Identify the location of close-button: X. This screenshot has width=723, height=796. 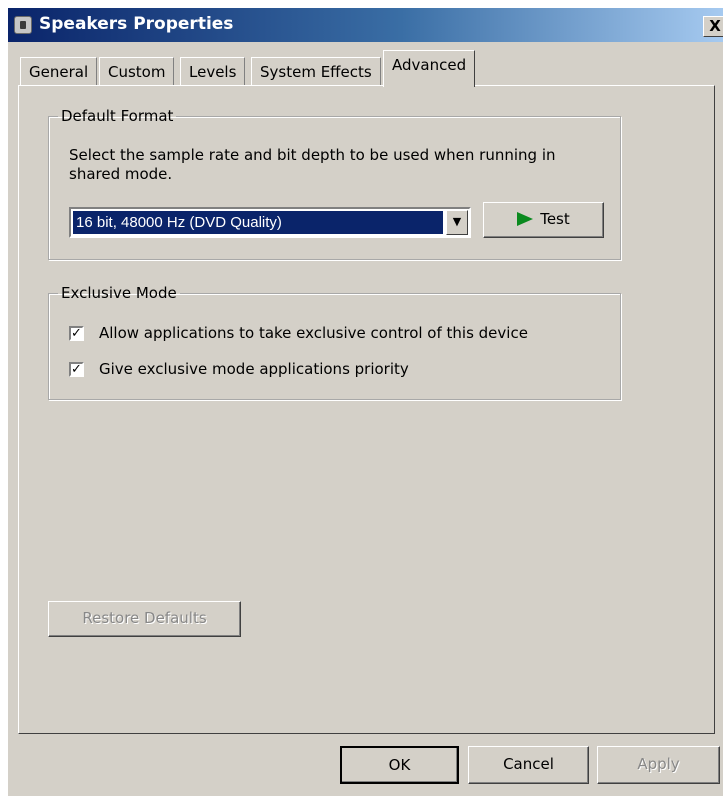
(713, 26).